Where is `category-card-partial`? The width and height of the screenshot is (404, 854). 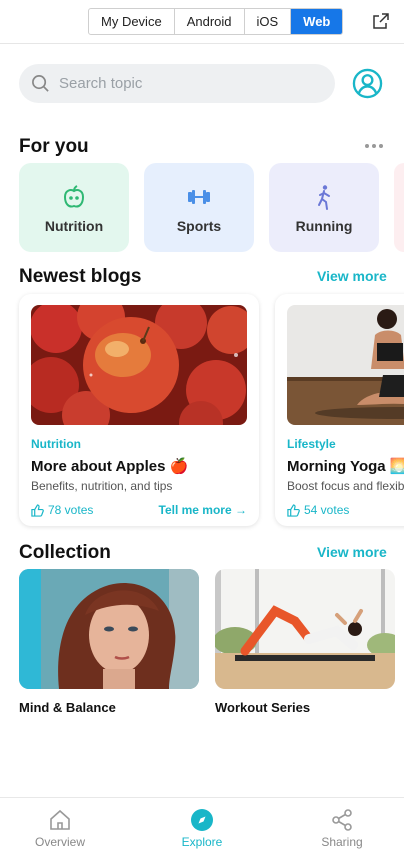 category-card-partial is located at coordinates (399, 207).